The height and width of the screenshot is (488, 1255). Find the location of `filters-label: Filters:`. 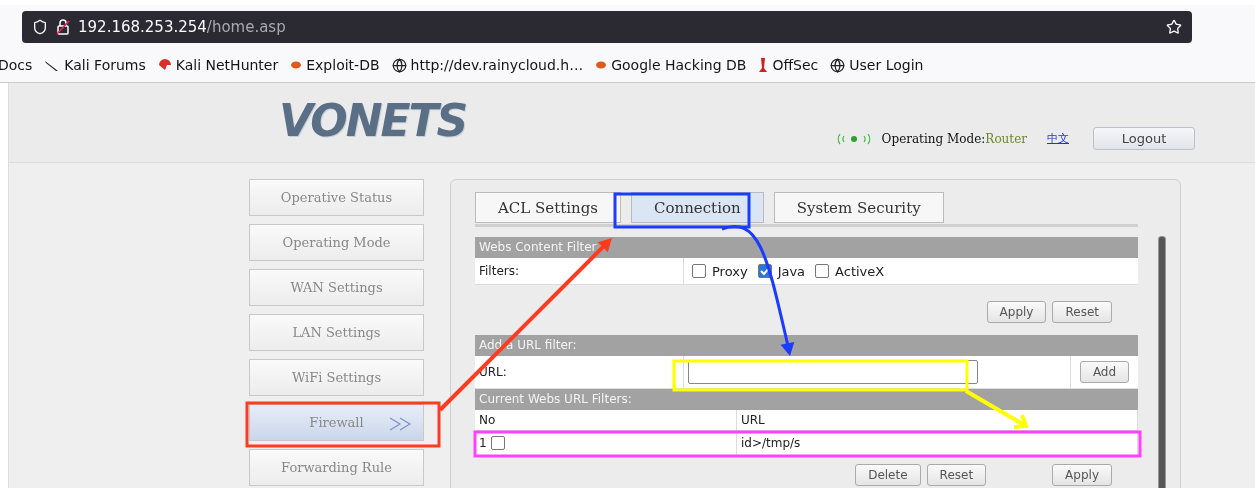

filters-label: Filters: is located at coordinates (499, 271).